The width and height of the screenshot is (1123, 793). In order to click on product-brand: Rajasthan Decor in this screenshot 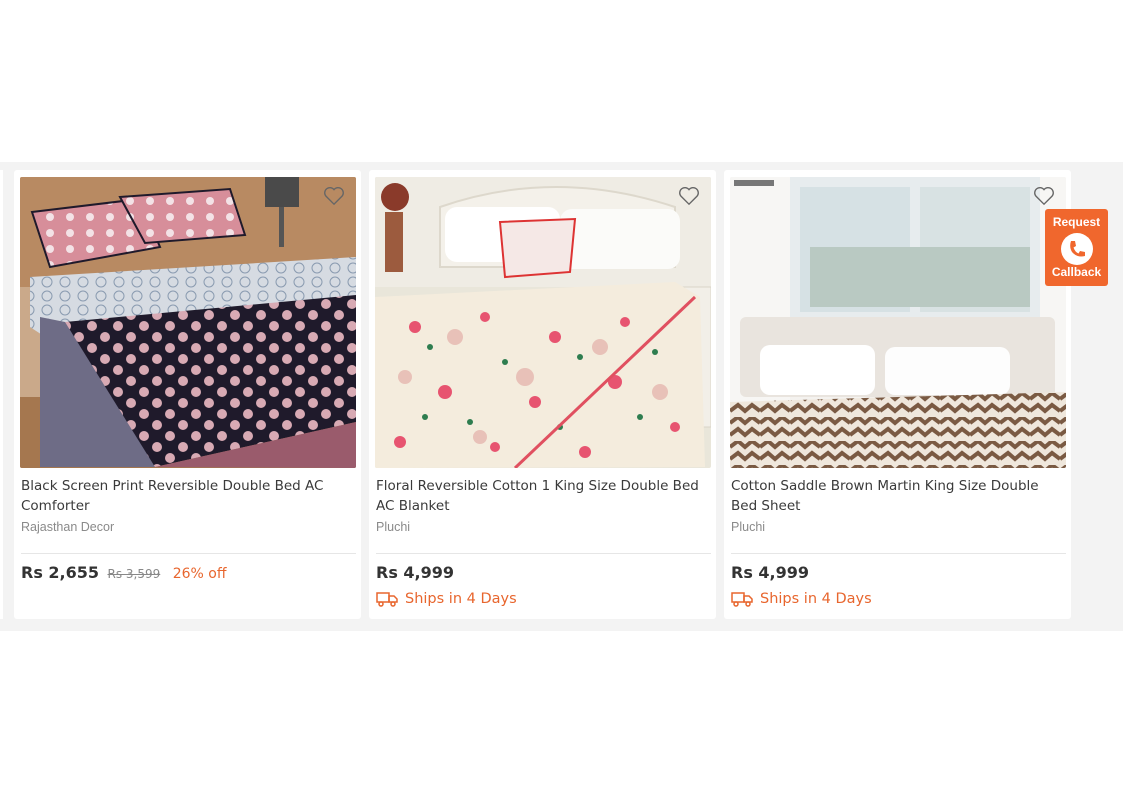, I will do `click(68, 527)`.